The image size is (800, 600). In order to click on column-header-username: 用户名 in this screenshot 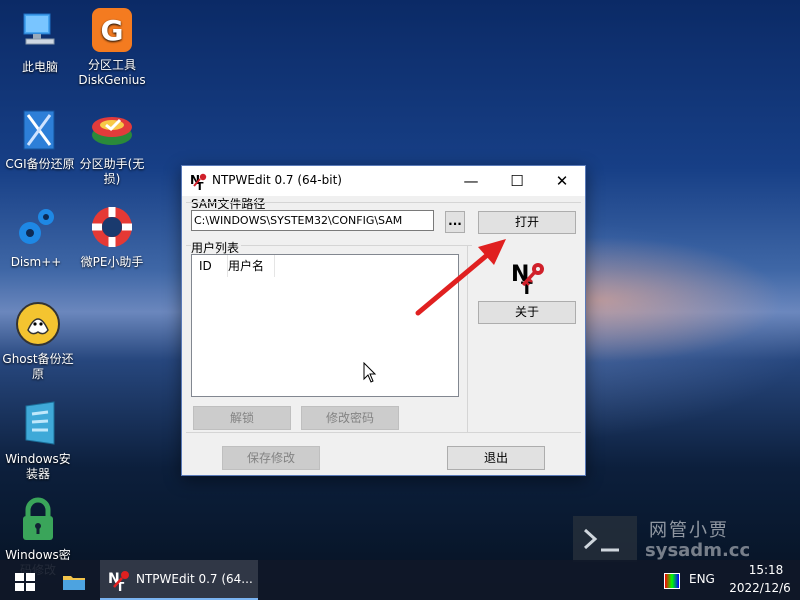, I will do `click(251, 266)`.